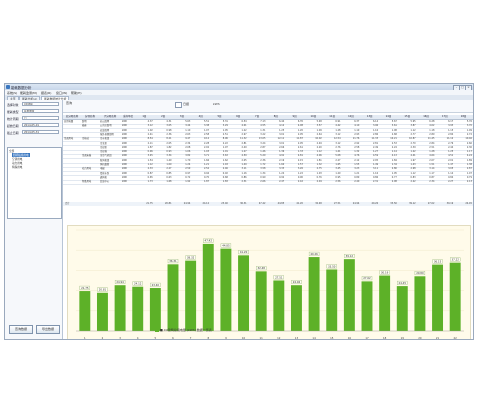  I want to click on table-cell: 3.44, so click(188, 126).